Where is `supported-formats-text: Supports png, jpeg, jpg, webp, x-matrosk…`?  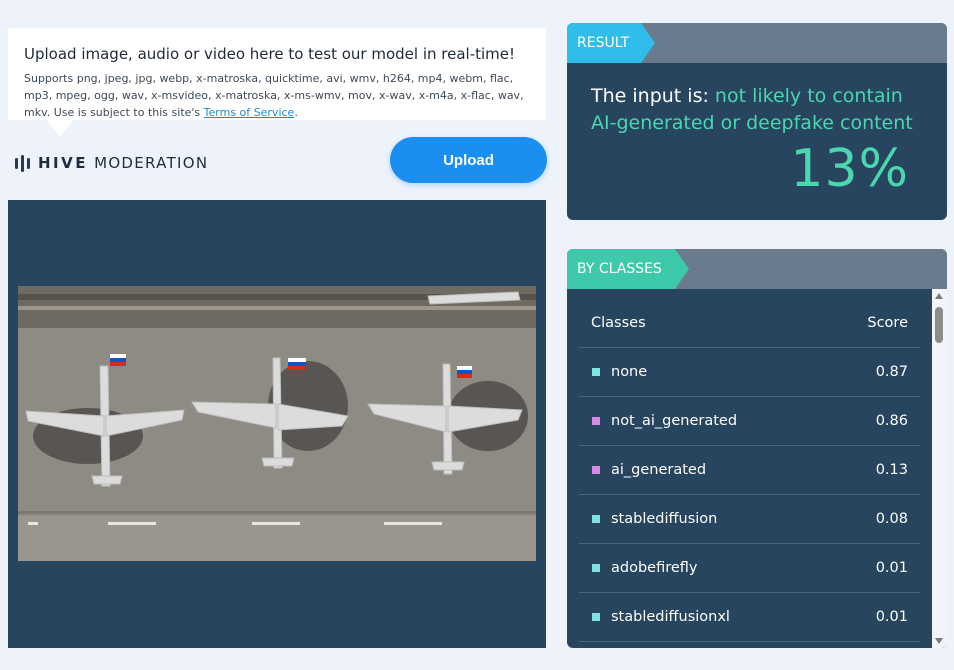 supported-formats-text: Supports png, jpeg, jpg, webp, x-matrosk… is located at coordinates (277, 95).